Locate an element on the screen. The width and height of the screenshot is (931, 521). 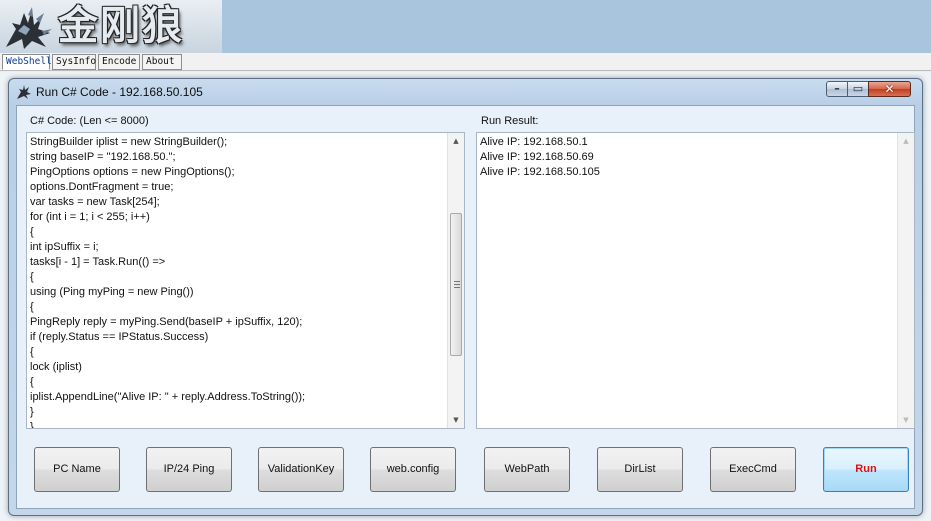
code-line: lock (iplist) is located at coordinates (56, 367).